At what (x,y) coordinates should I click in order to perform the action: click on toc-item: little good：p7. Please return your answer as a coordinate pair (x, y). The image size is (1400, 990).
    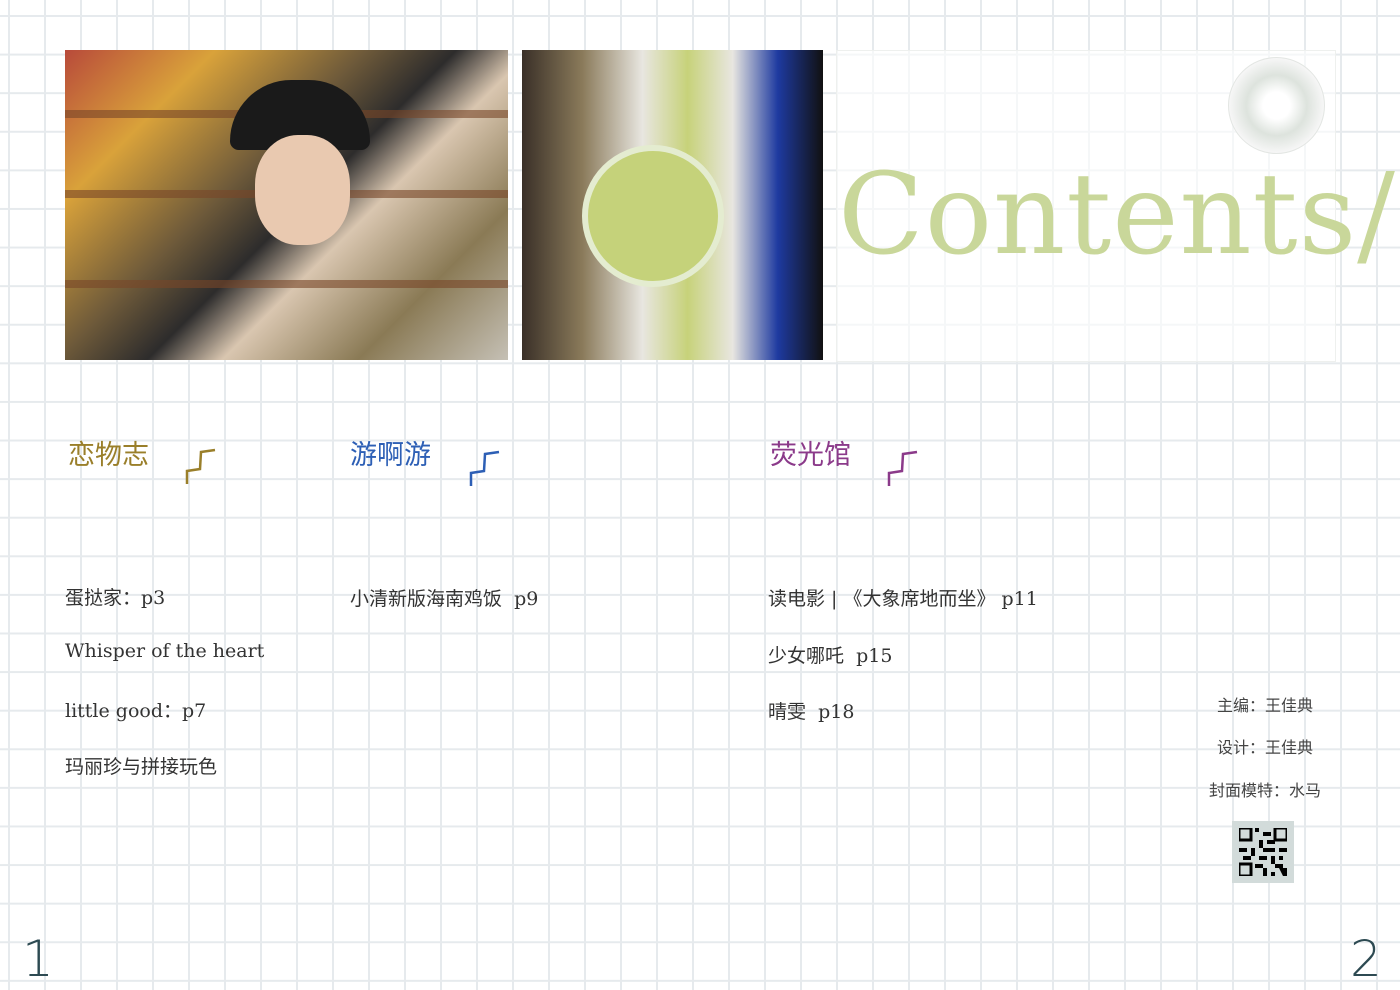
    Looking at the image, I should click on (135, 709).